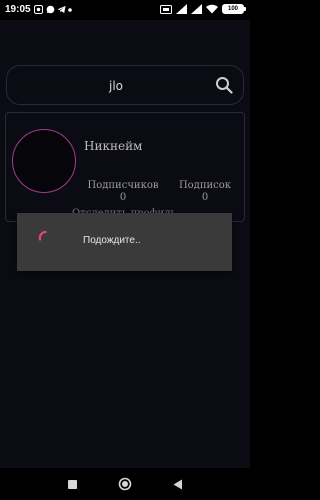  I want to click on square-icon, so click(72, 484).